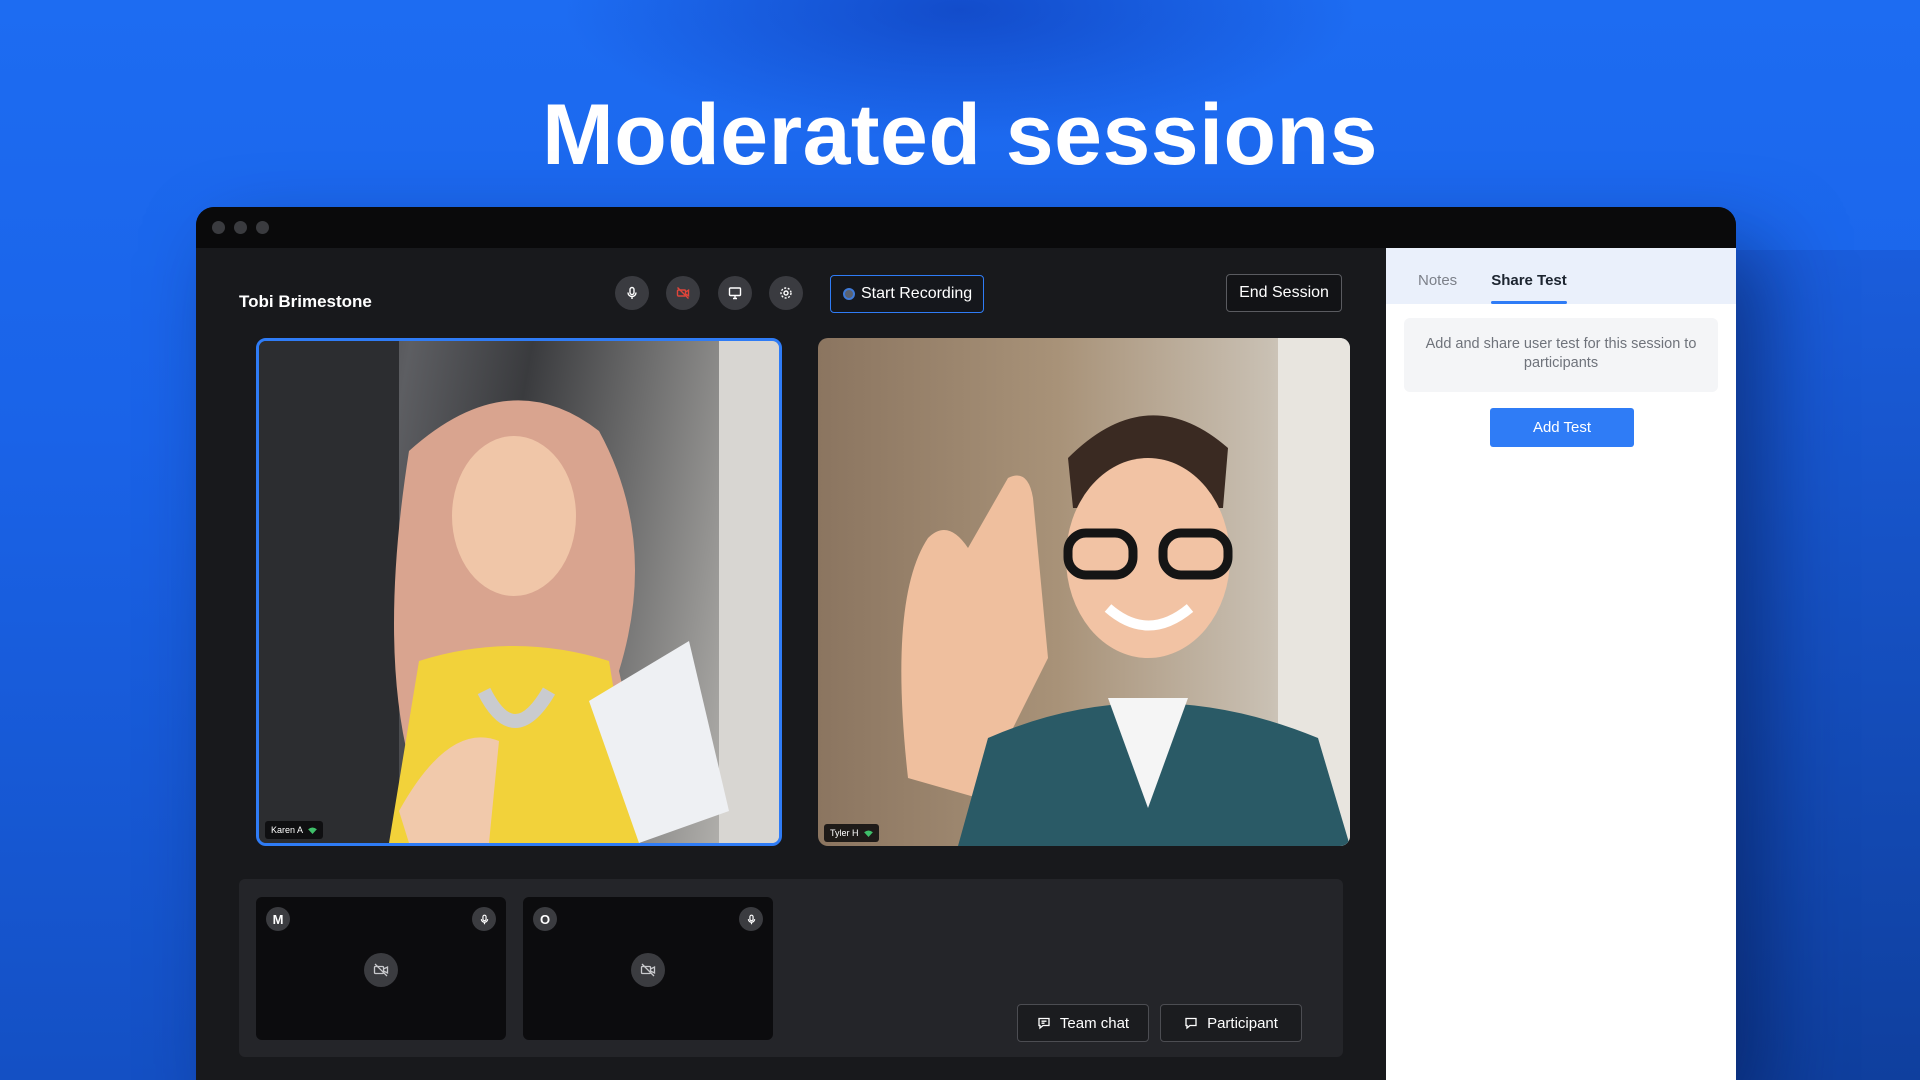  What do you see at coordinates (849, 294) in the screenshot?
I see `record-dot-icon` at bounding box center [849, 294].